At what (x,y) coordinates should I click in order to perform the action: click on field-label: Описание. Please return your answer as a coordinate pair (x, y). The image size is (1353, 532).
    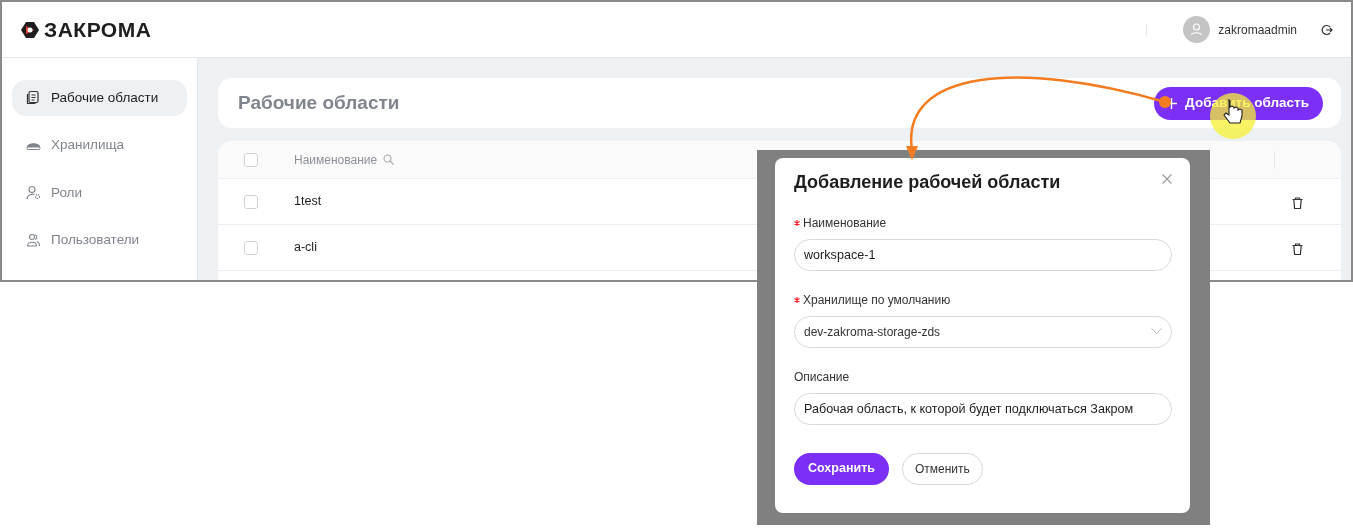
    Looking at the image, I should click on (822, 376).